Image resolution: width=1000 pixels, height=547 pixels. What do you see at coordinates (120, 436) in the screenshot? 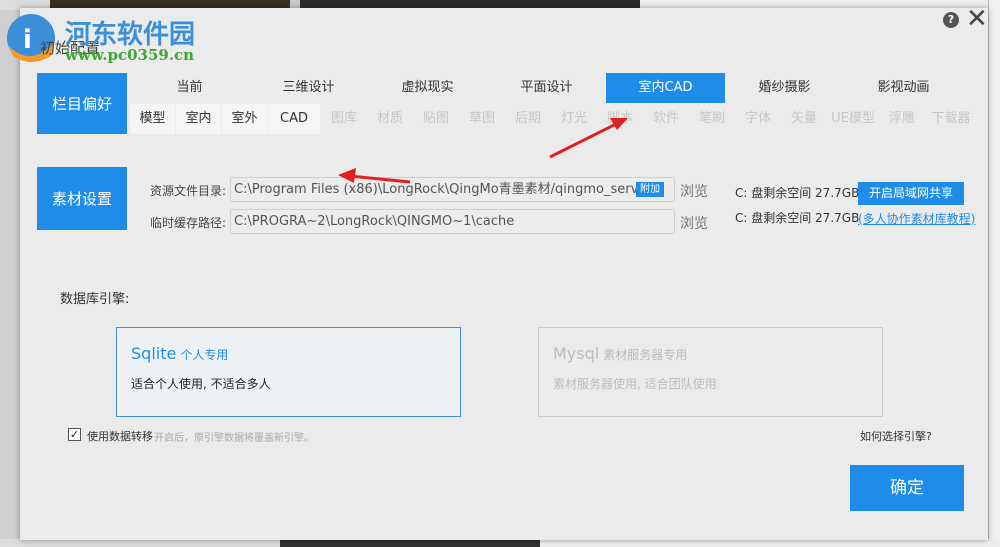
I see `migrate-label: 使用数据转移` at bounding box center [120, 436].